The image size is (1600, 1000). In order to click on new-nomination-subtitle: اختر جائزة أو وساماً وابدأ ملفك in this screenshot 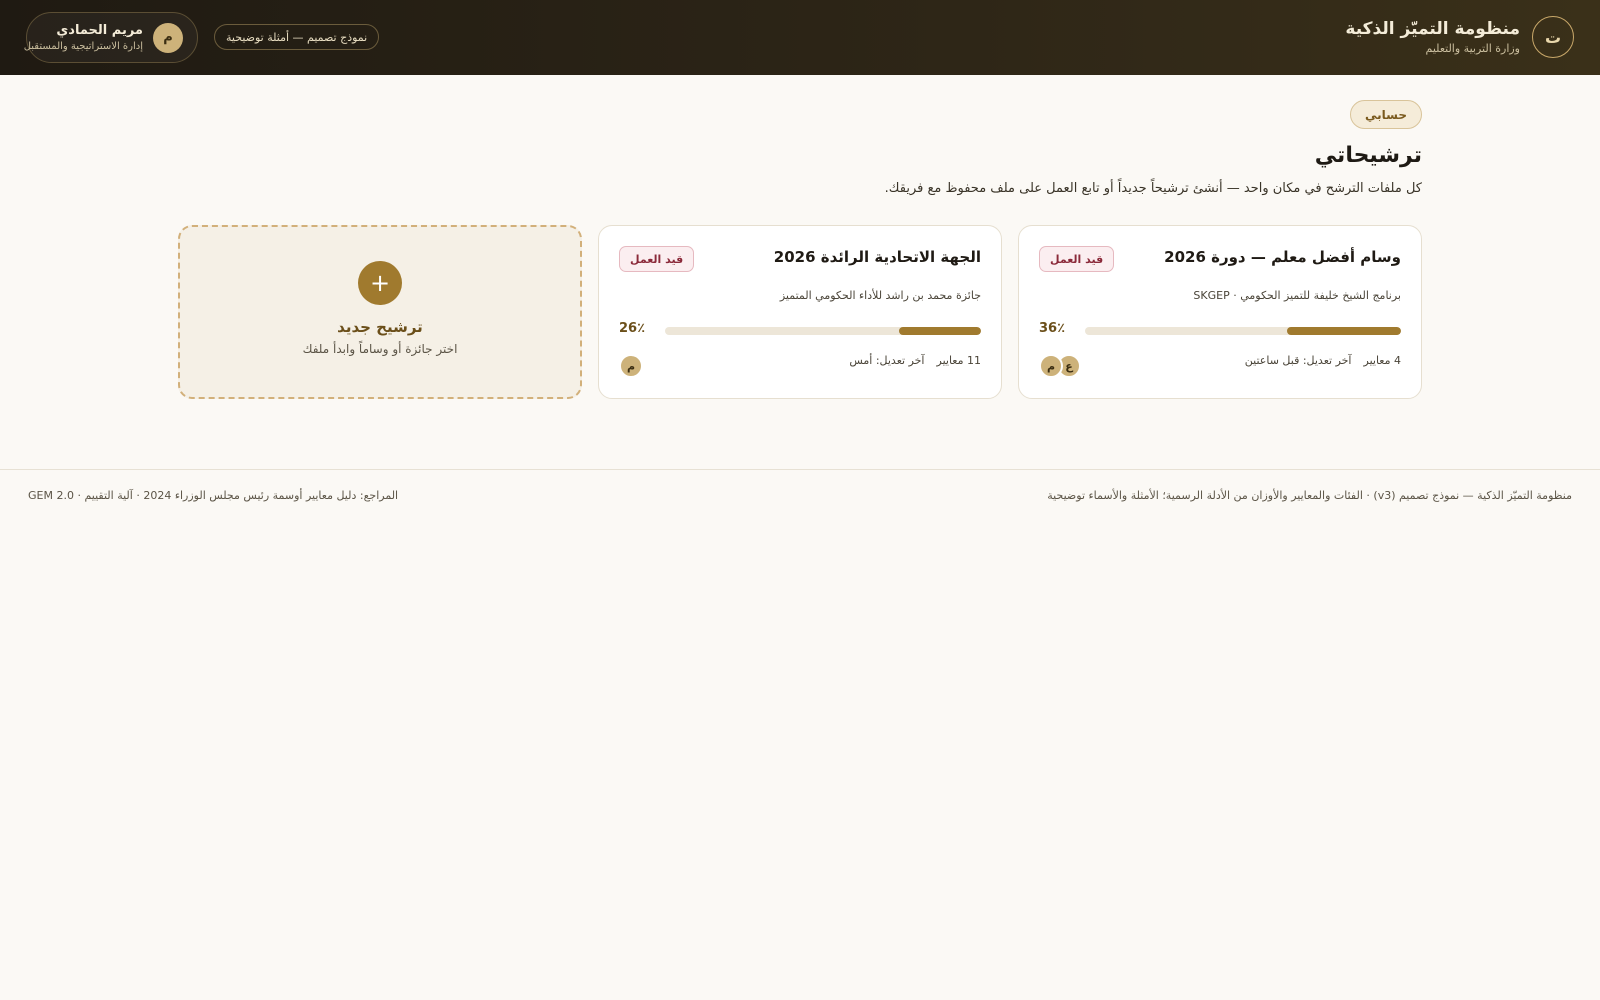, I will do `click(380, 348)`.